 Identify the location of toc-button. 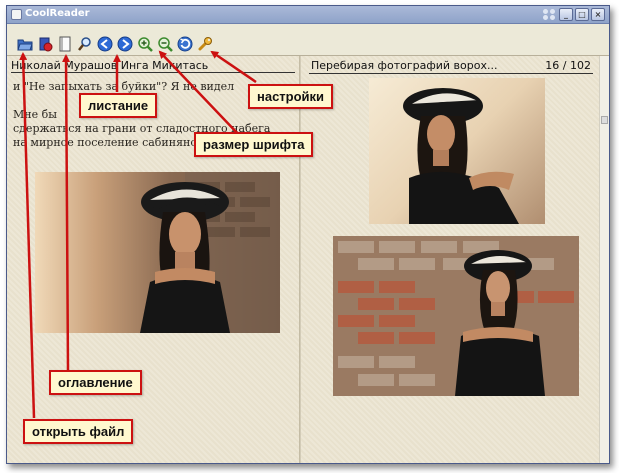
(65, 44).